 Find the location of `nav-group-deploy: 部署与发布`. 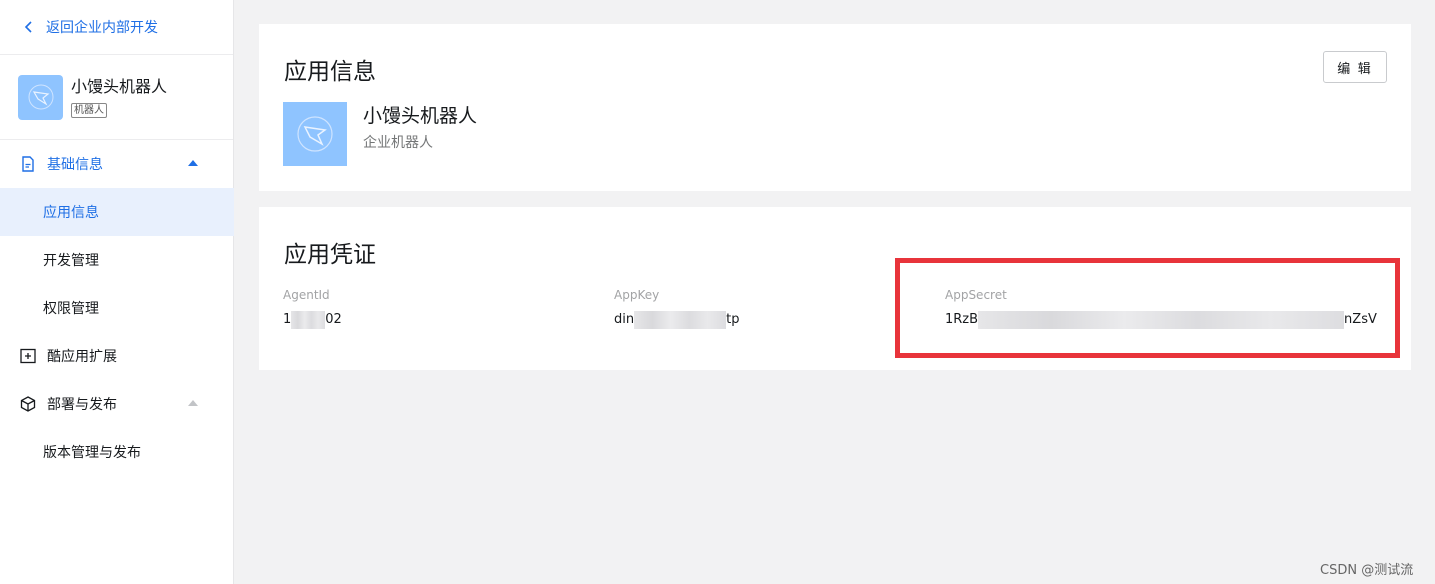

nav-group-deploy: 部署与发布 is located at coordinates (117, 404).